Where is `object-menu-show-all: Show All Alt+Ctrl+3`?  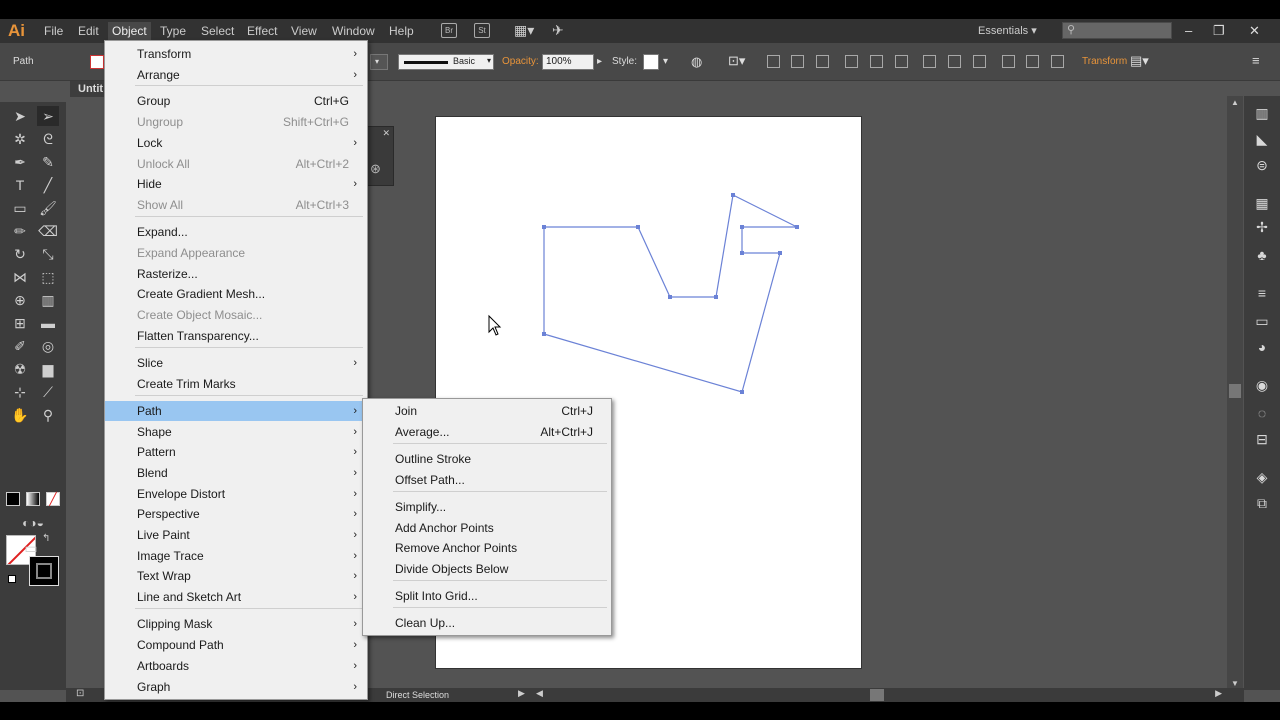
object-menu-show-all: Show All Alt+Ctrl+3 is located at coordinates (236, 205).